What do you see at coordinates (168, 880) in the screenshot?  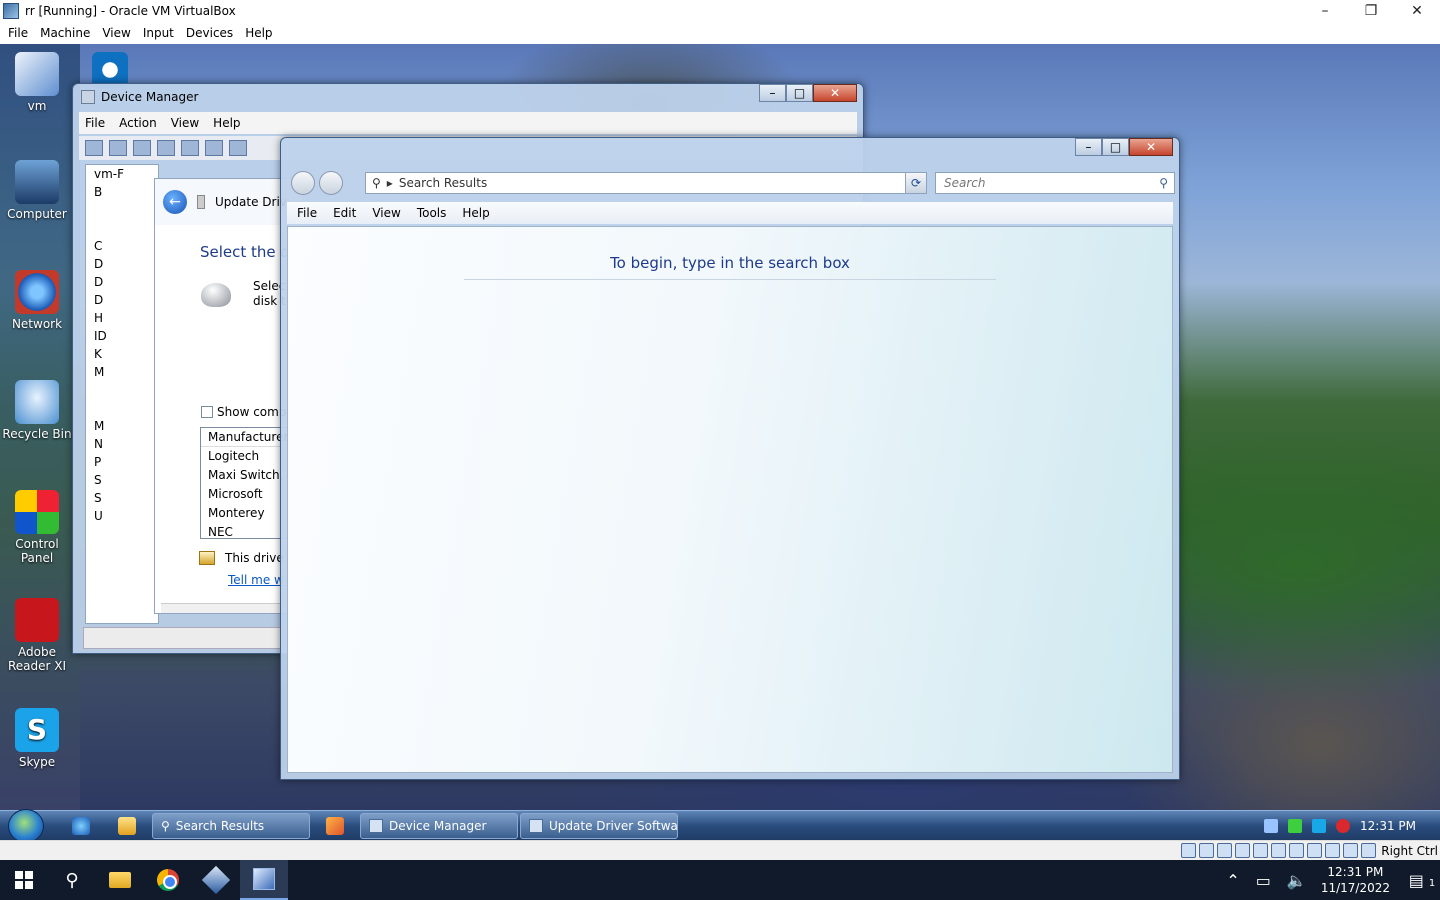 I see `chrome-button` at bounding box center [168, 880].